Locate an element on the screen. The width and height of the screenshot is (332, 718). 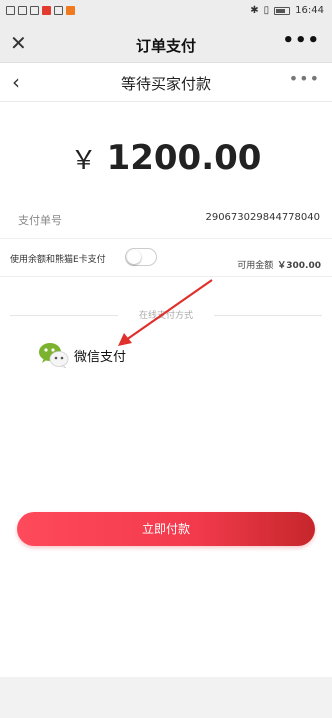
balance-toggle is located at coordinates (141, 257).